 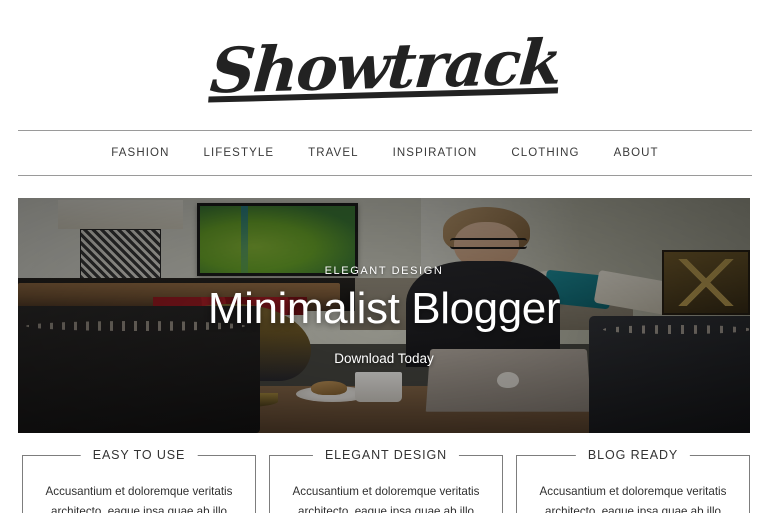 What do you see at coordinates (139, 455) in the screenshot?
I see `feature-title: EASY TO USE` at bounding box center [139, 455].